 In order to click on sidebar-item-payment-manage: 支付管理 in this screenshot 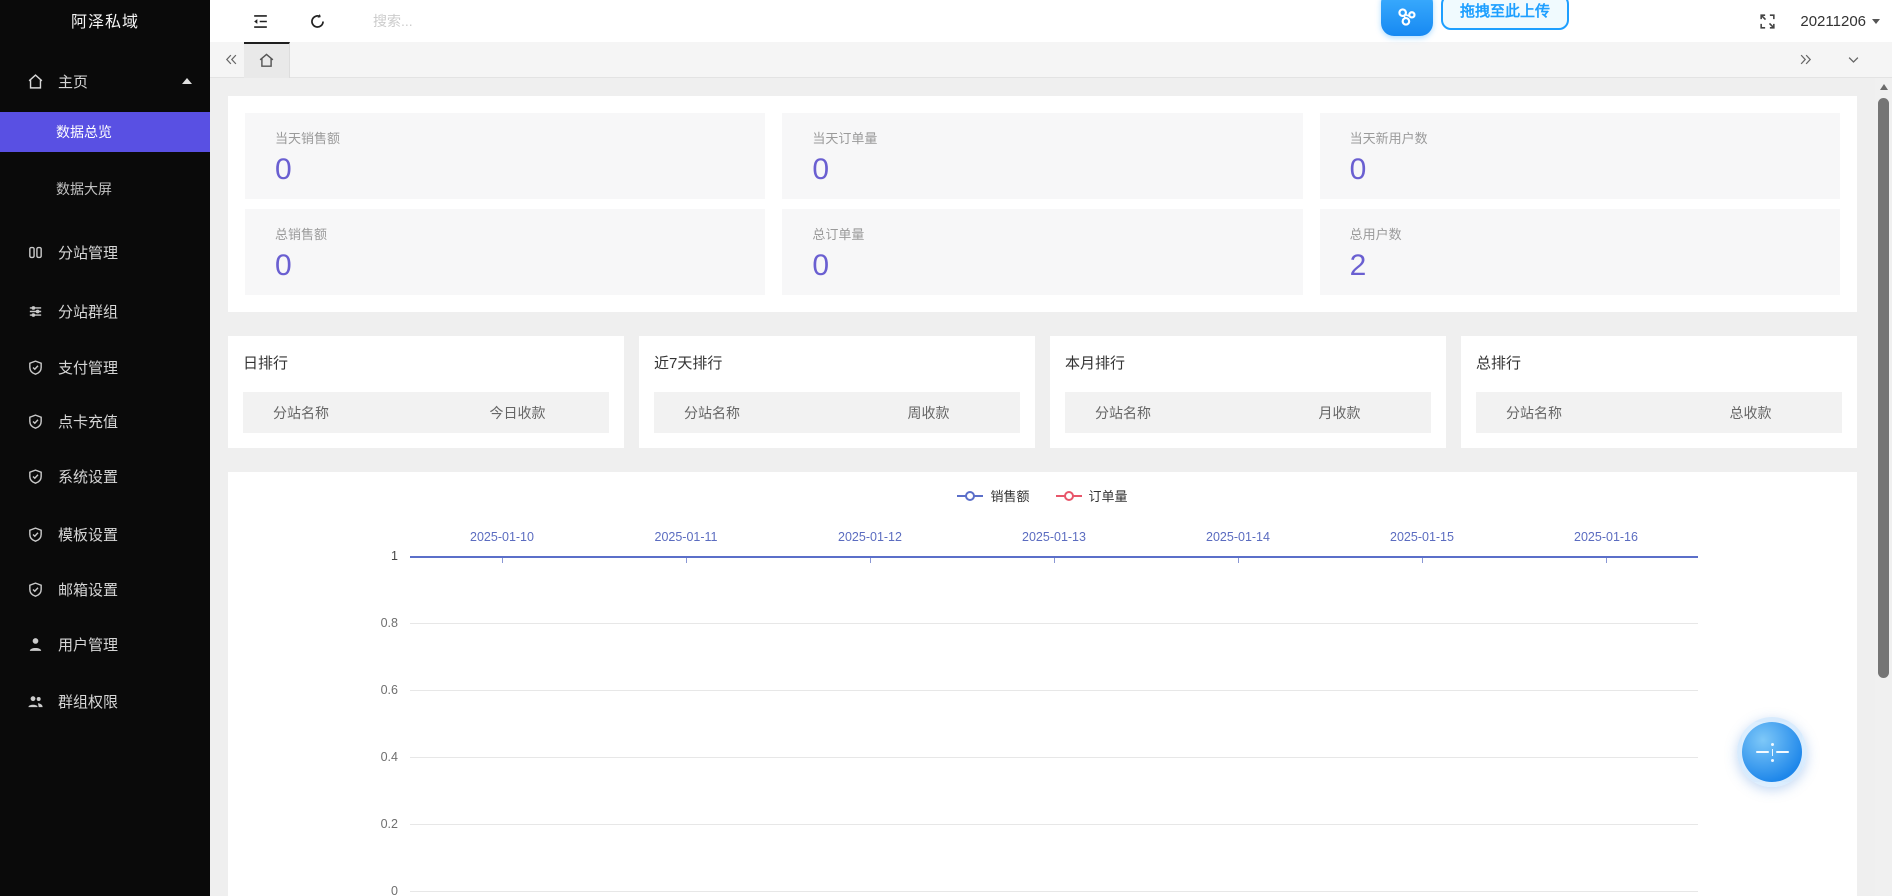, I will do `click(105, 367)`.